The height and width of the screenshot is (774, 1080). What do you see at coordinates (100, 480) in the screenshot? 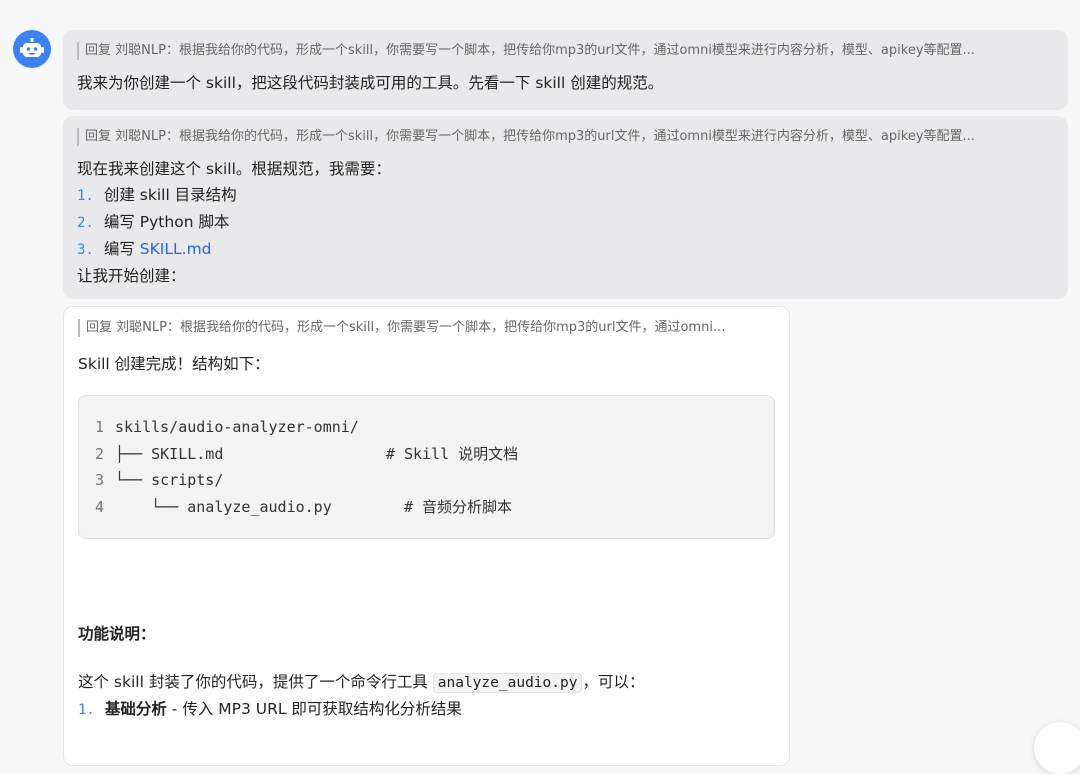
I see `line-number: 3` at bounding box center [100, 480].